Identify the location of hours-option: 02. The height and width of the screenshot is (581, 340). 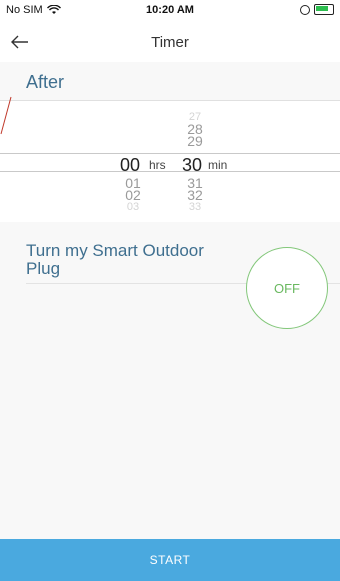
(133, 195).